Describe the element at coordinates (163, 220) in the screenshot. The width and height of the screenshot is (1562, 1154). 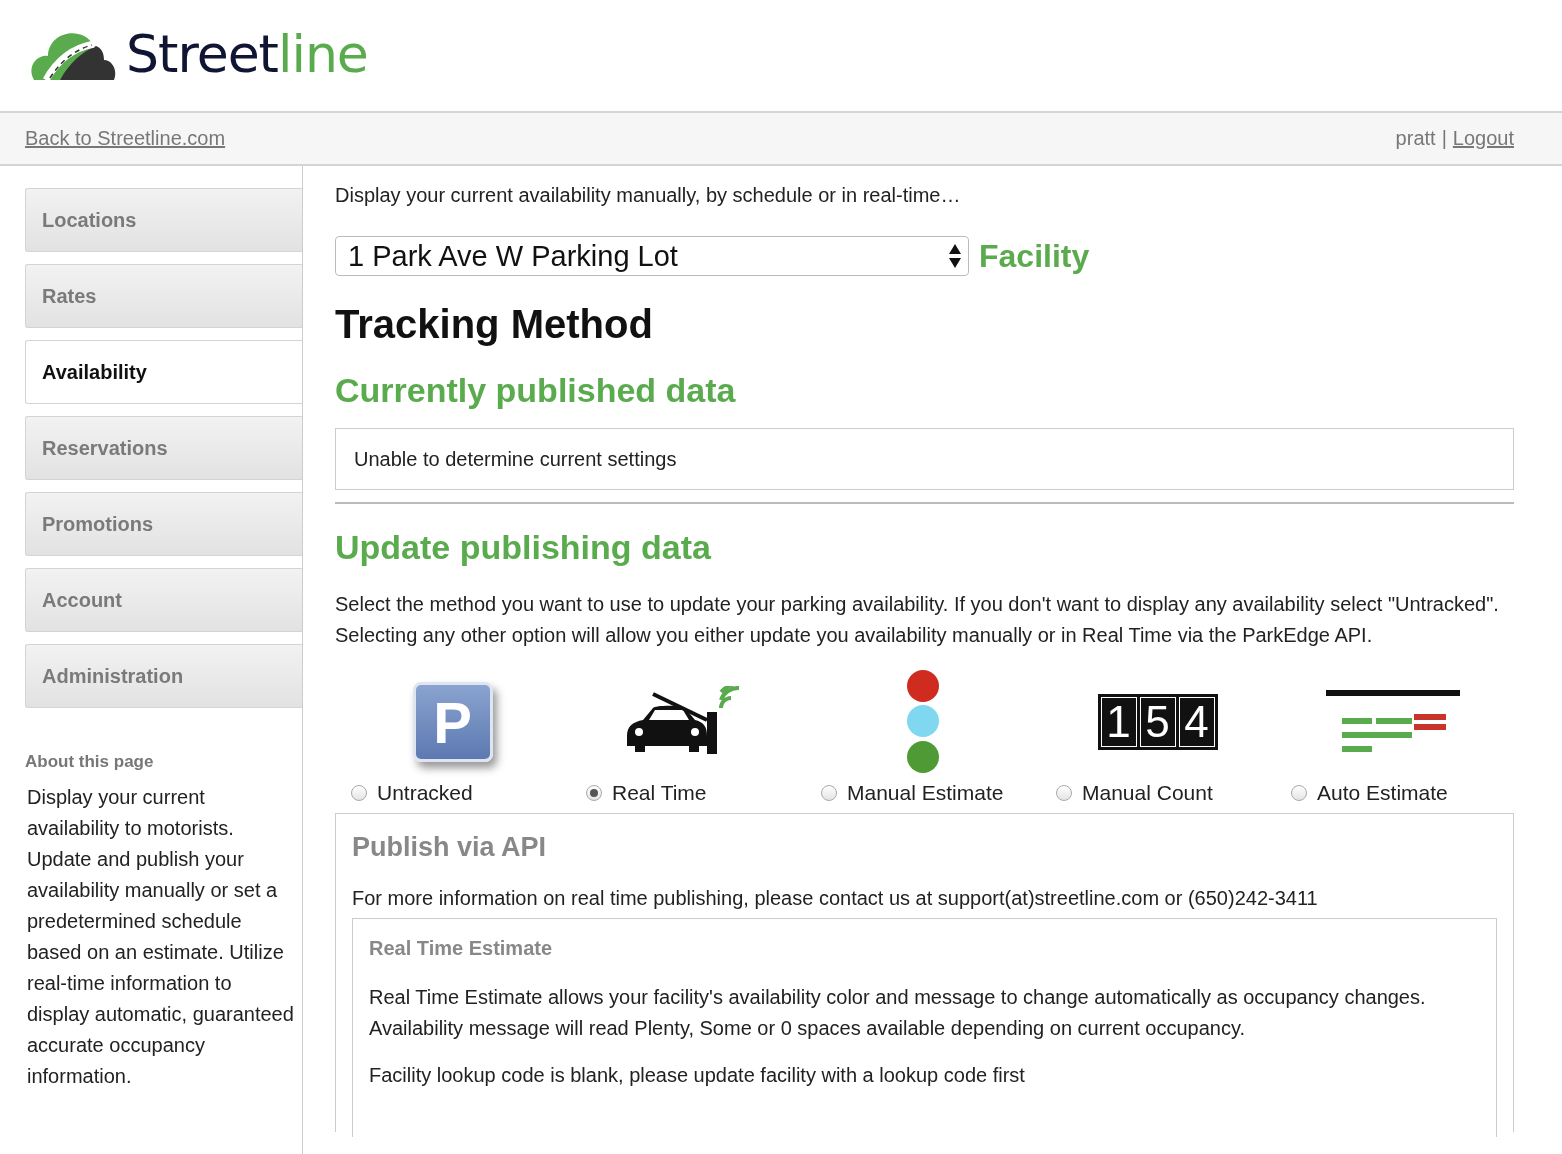
I see `sidebar-item: Locations` at that location.